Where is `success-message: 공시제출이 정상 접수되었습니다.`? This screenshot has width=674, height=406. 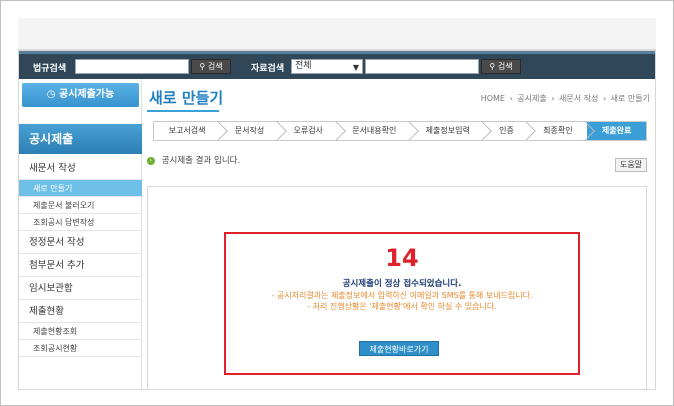 success-message: 공시제출이 정상 접수되었습니다. is located at coordinates (402, 284).